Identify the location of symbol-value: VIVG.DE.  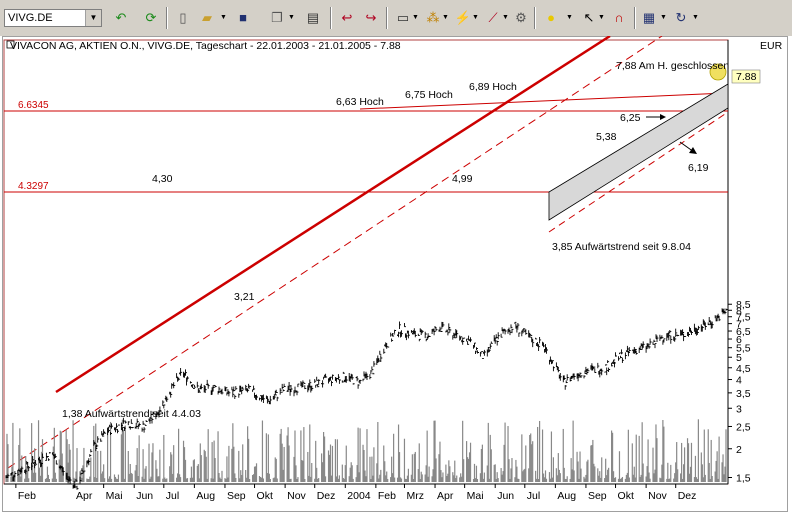
(30, 18).